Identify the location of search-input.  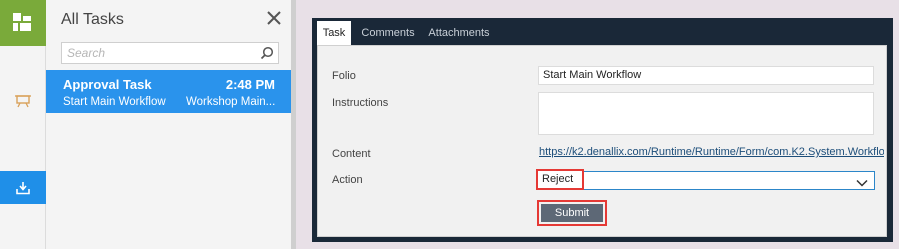
(157, 53).